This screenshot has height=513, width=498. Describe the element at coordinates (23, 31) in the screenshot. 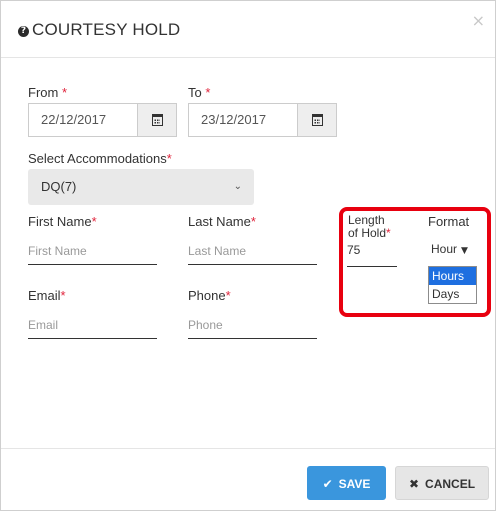

I see `help-icon: ?` at that location.